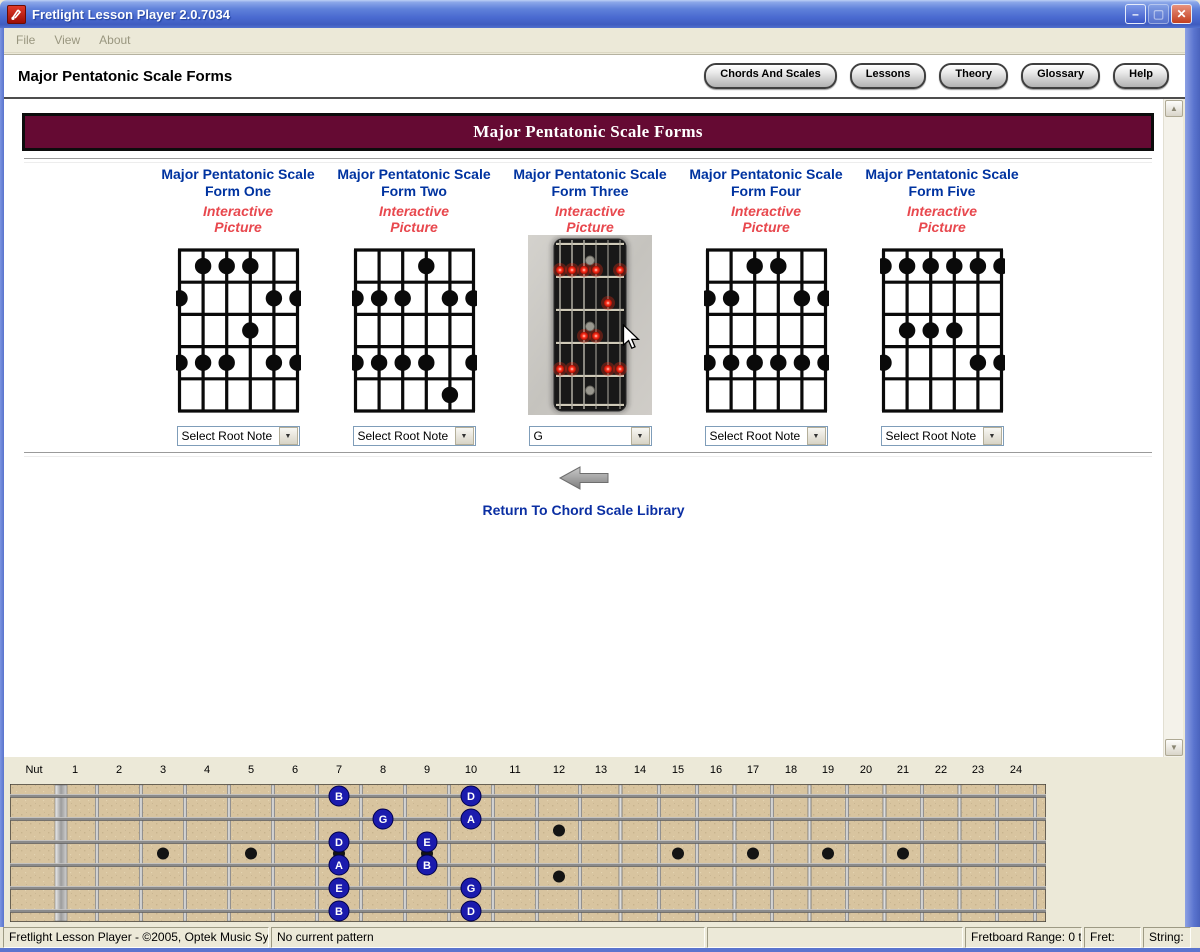 The width and height of the screenshot is (1200, 952). I want to click on return-area: Return To Chord Scale Library, so click(583, 491).